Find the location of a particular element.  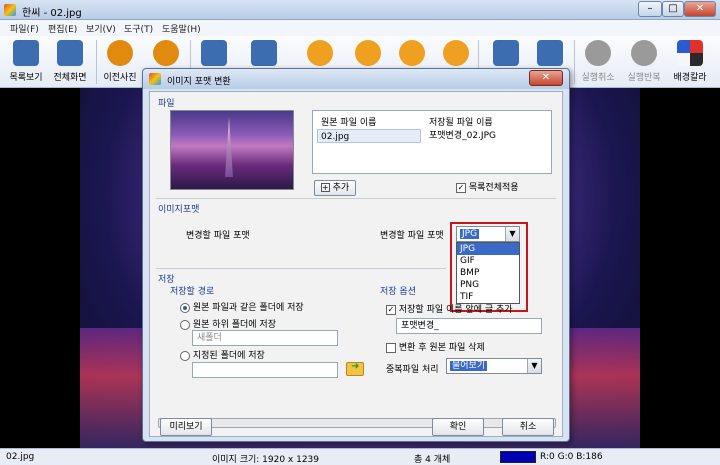

chevron-down-icon: ▼ is located at coordinates (534, 366).